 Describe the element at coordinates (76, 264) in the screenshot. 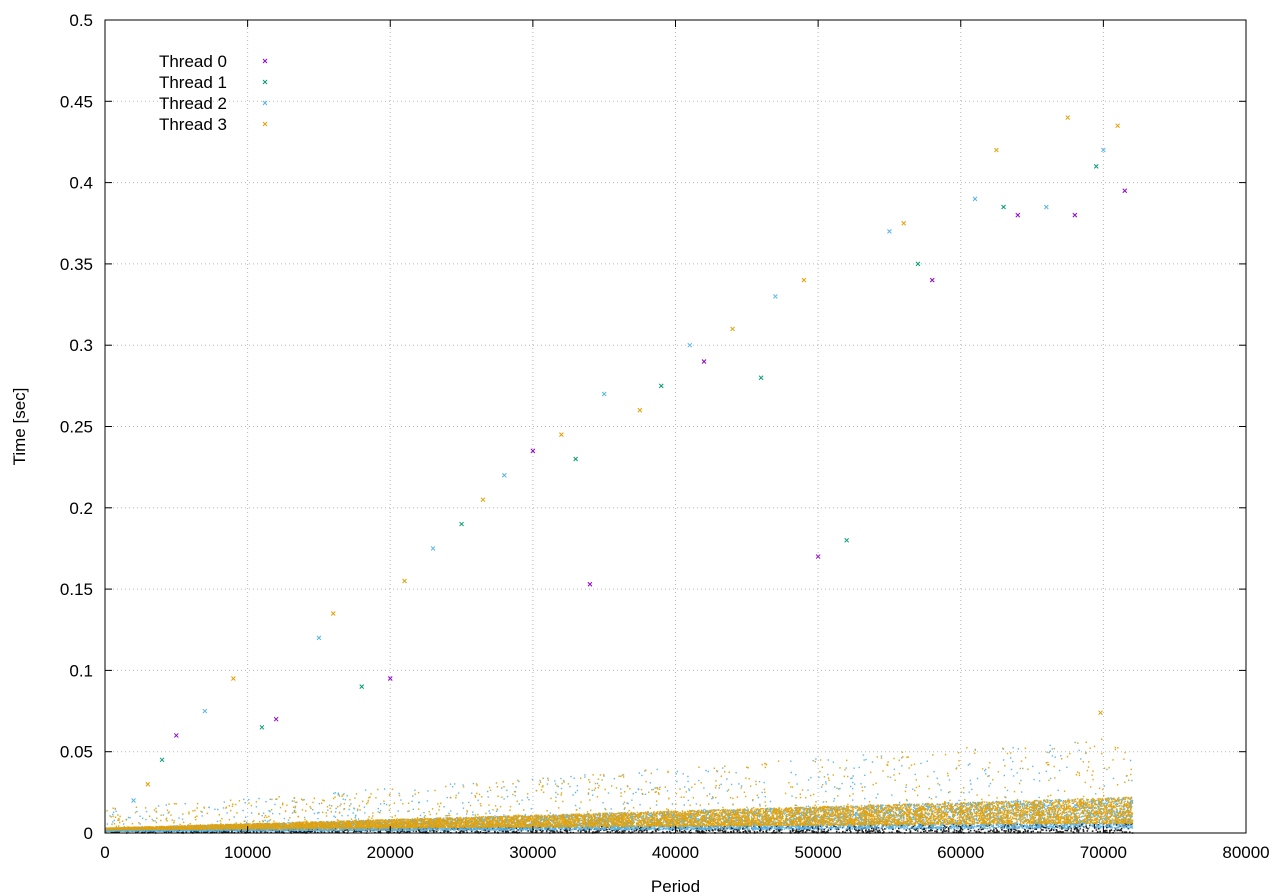

I see `y-tick-label: 0.35` at that location.